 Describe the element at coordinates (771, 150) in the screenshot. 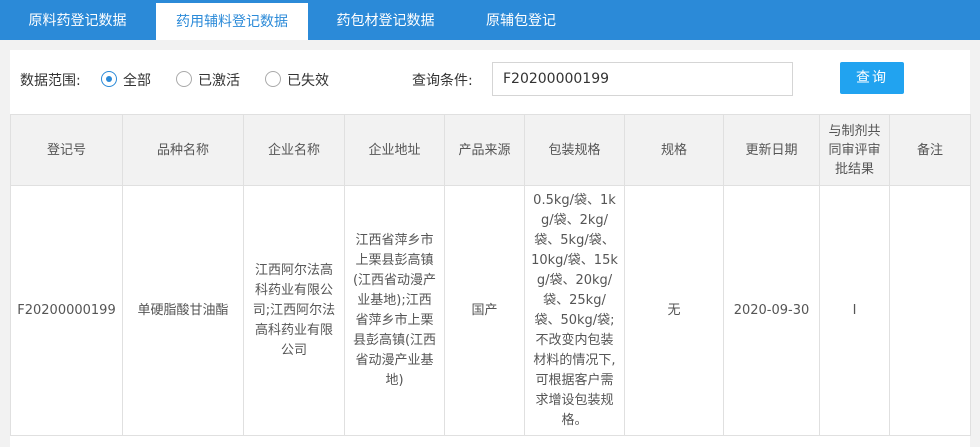

I see `header-update-date: 更新日期` at that location.